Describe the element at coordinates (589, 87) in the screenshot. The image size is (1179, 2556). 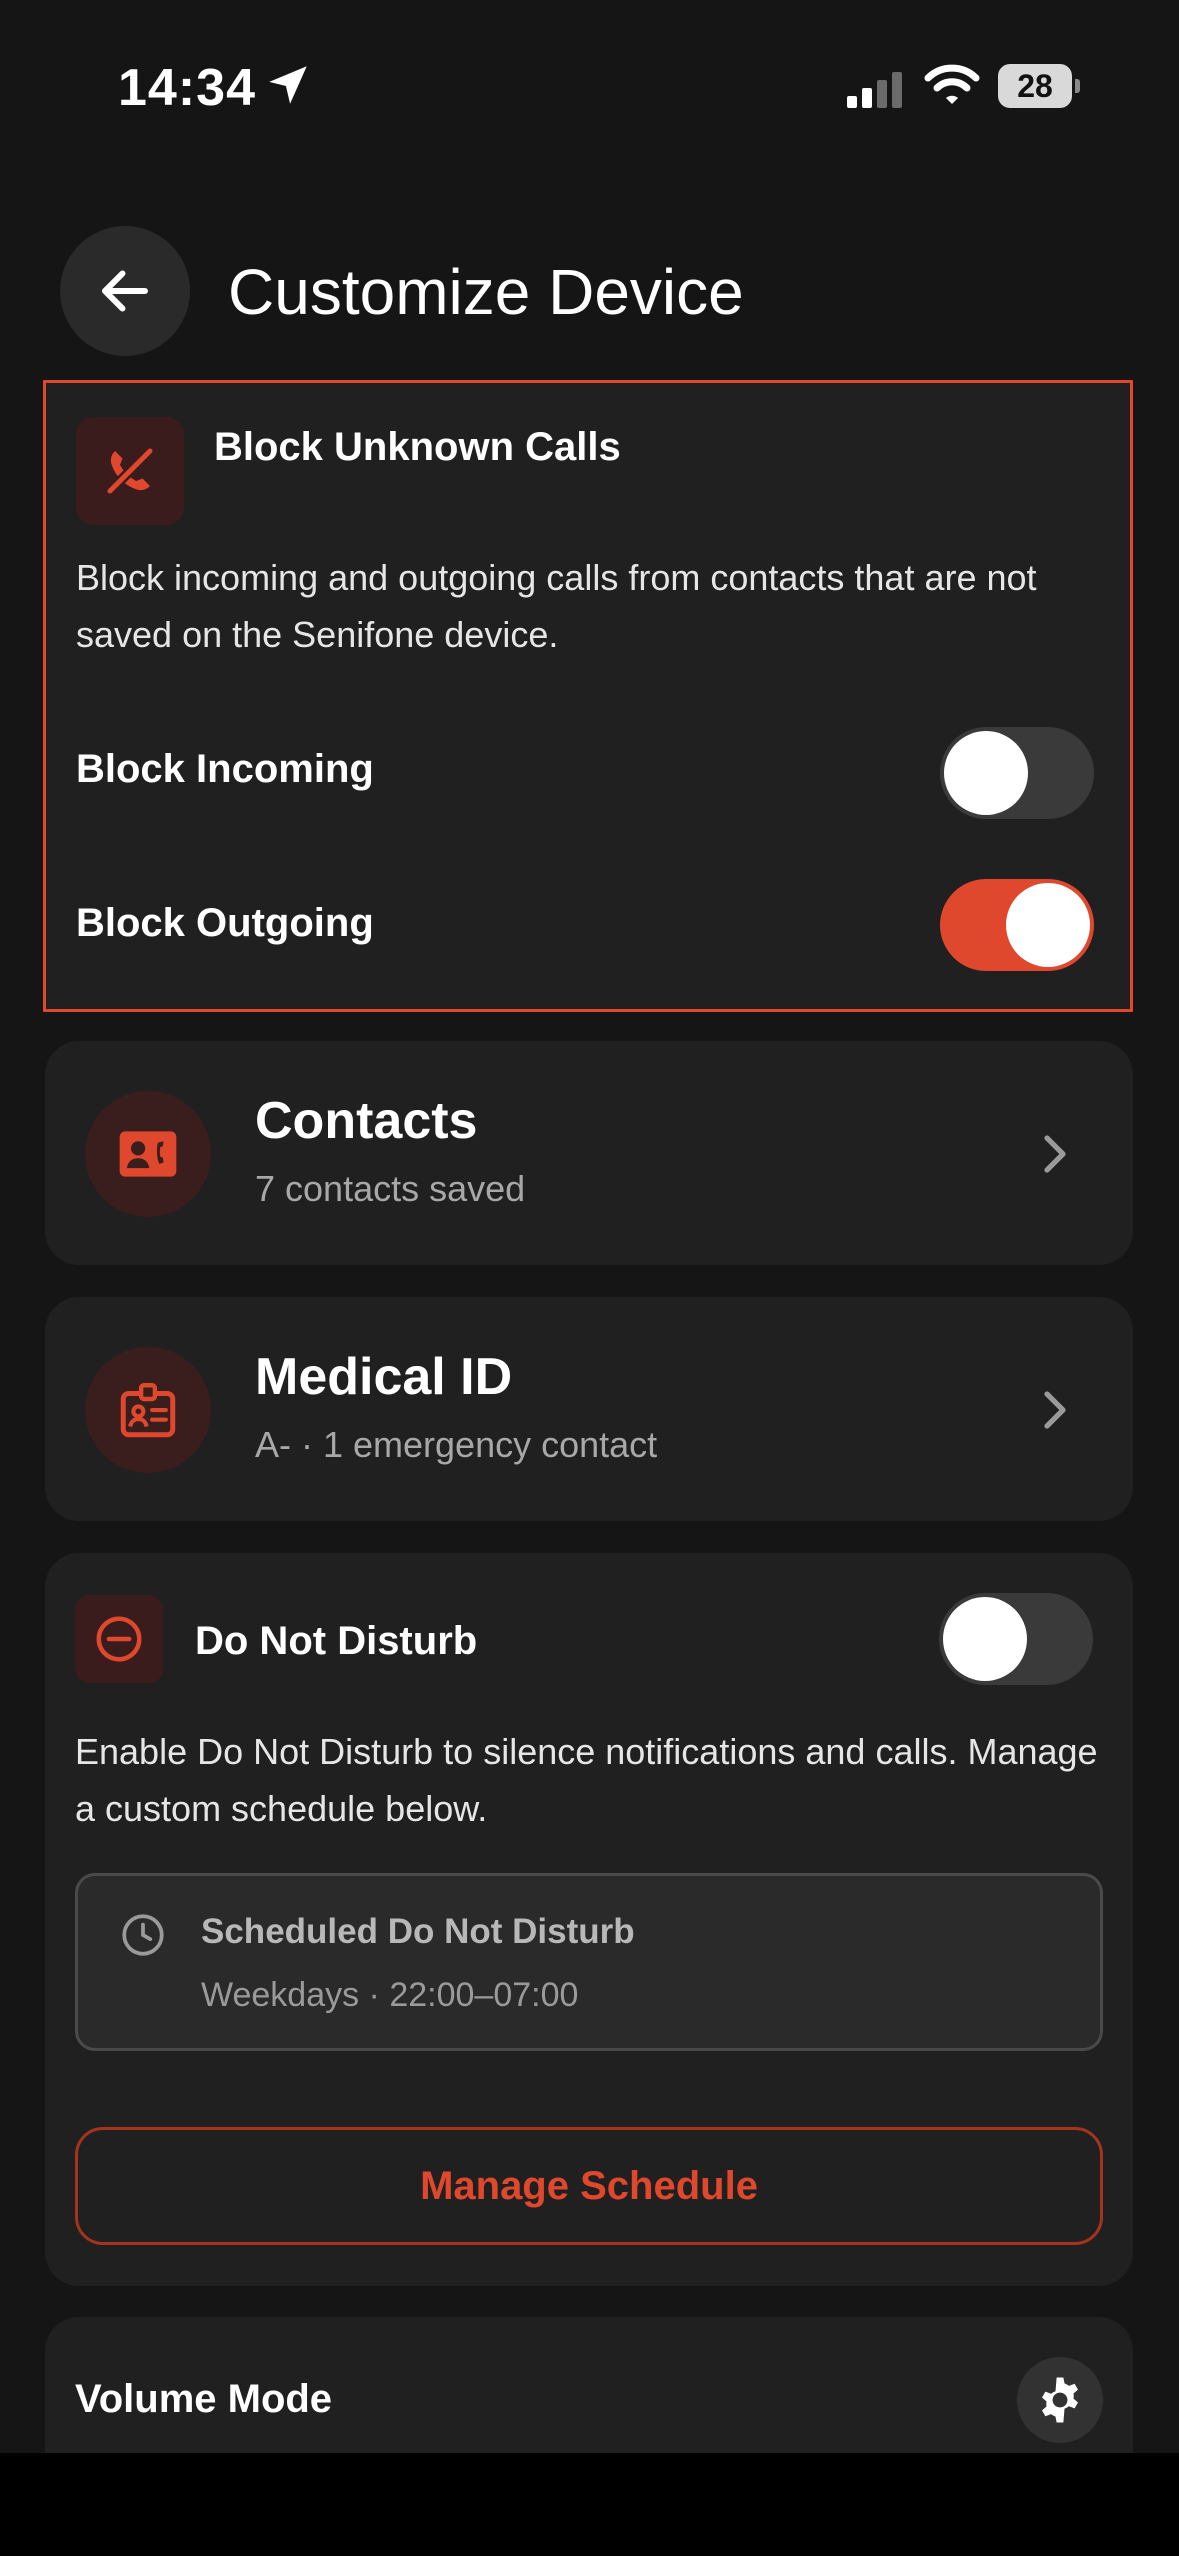
I see `status-bar: 14:34 28` at that location.